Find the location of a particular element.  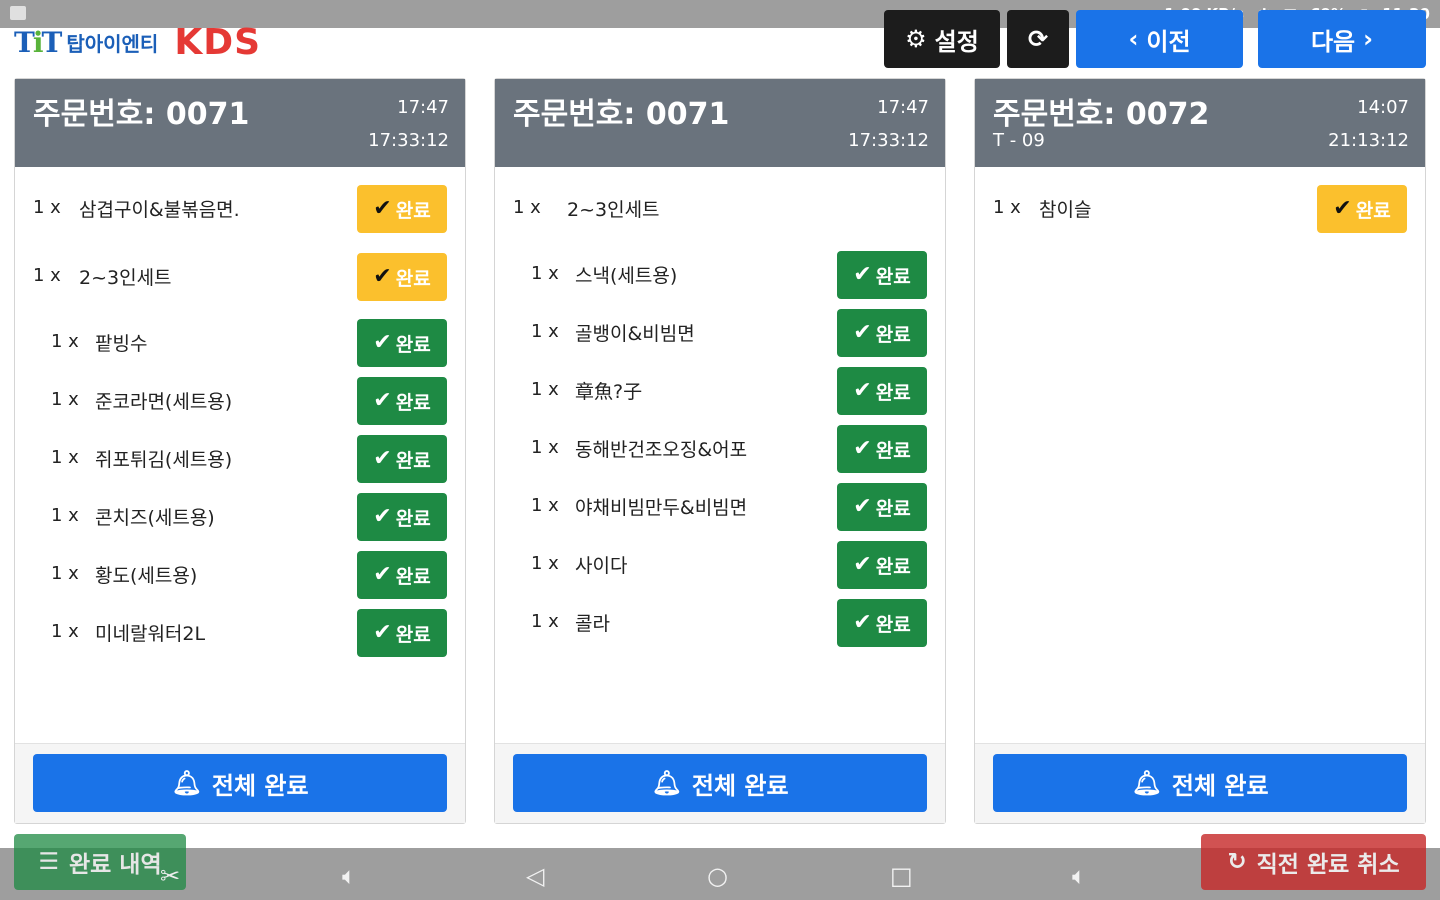

order-item: 1 x 팥빙수 ✔ 완료 is located at coordinates (240, 344).